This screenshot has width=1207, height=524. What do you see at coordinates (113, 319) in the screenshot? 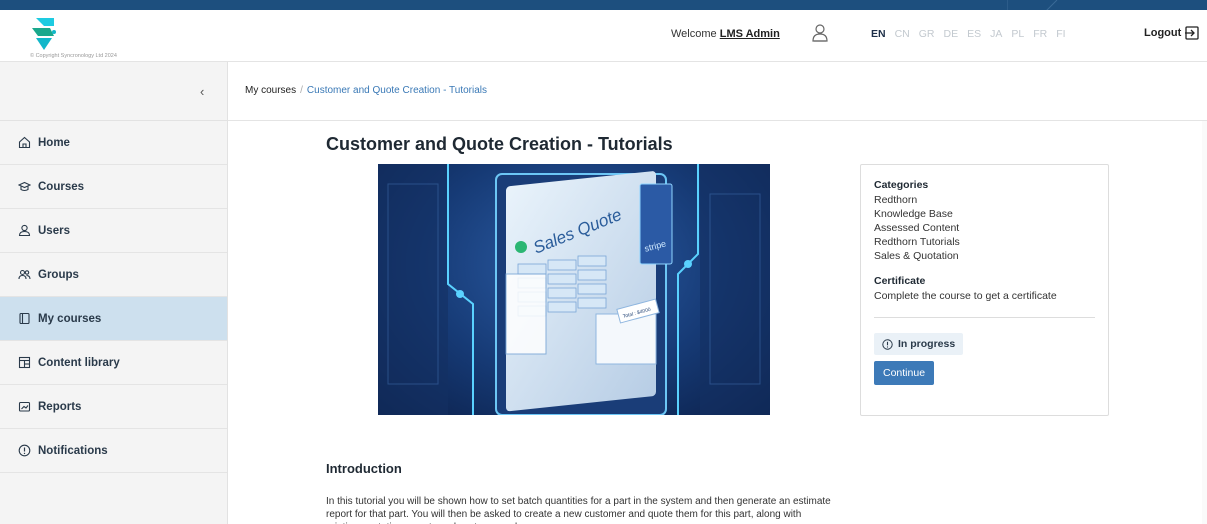
I see `sidebar-item-my-courses: My courses` at bounding box center [113, 319].